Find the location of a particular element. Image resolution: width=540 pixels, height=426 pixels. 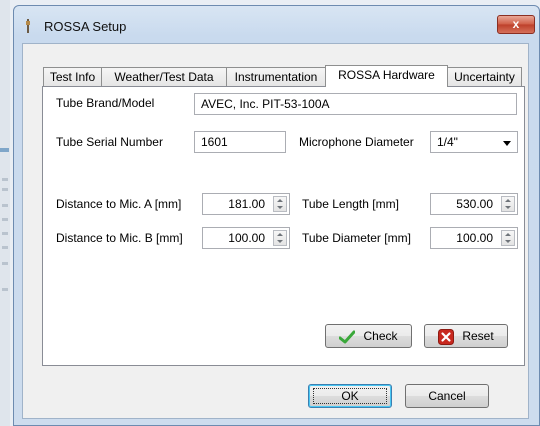

tube-serial-input: 1601 is located at coordinates (240, 142).